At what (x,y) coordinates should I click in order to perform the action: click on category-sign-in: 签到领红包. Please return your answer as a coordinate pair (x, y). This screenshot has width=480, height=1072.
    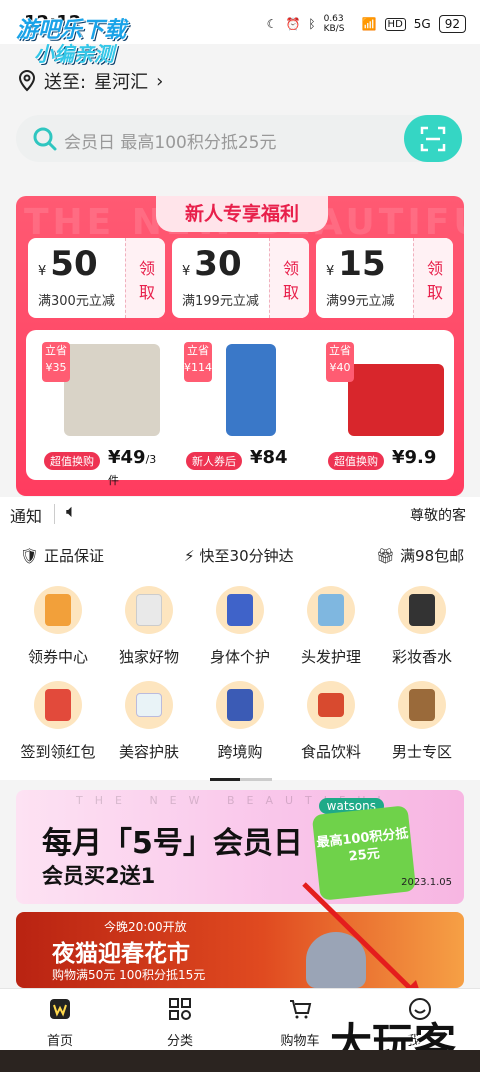
    Looking at the image, I should click on (58, 721).